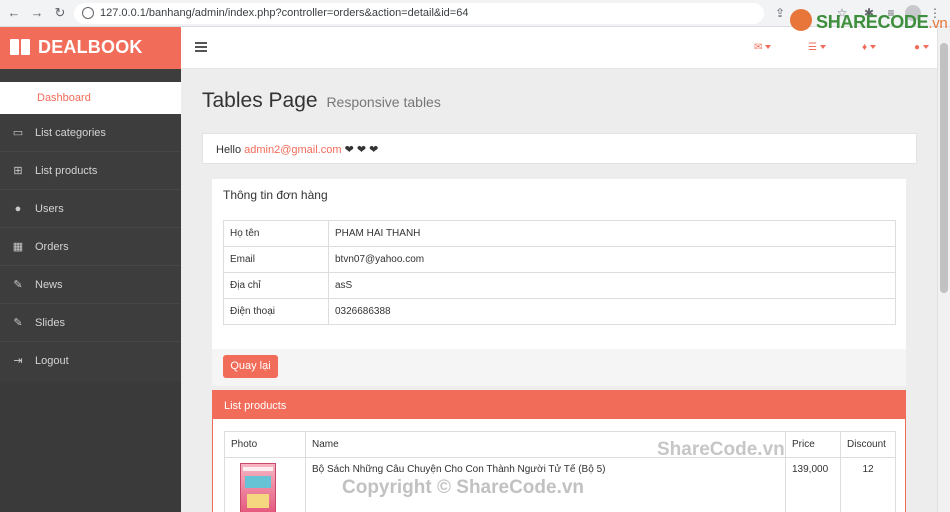  What do you see at coordinates (559, 367) in the screenshot?
I see `order-info-footer: Quay lại` at bounding box center [559, 367].